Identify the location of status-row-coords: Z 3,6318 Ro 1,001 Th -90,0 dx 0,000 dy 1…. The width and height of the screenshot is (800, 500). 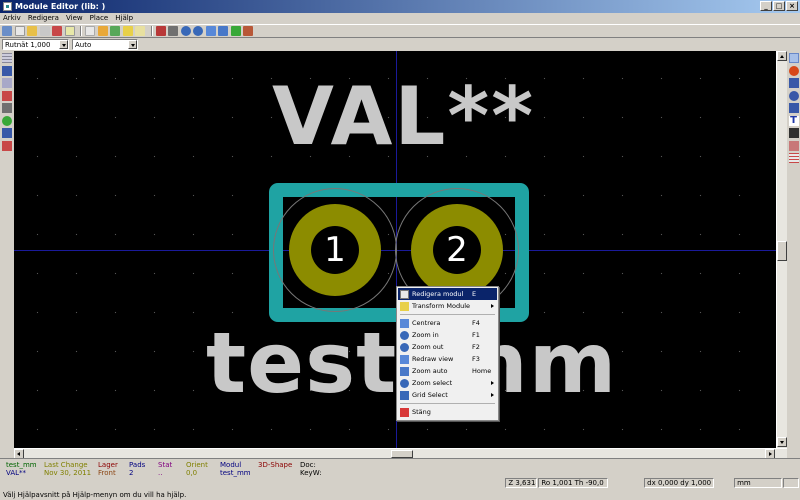
(400, 482).